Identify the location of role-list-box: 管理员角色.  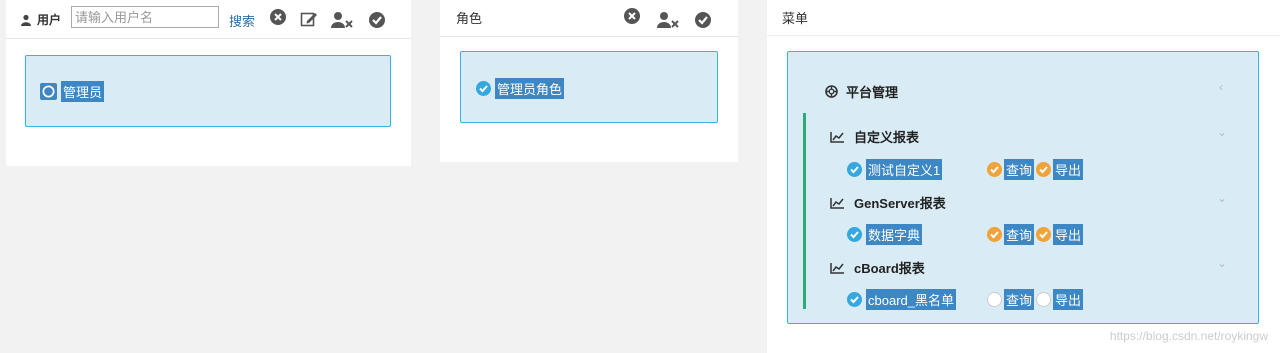
(589, 87).